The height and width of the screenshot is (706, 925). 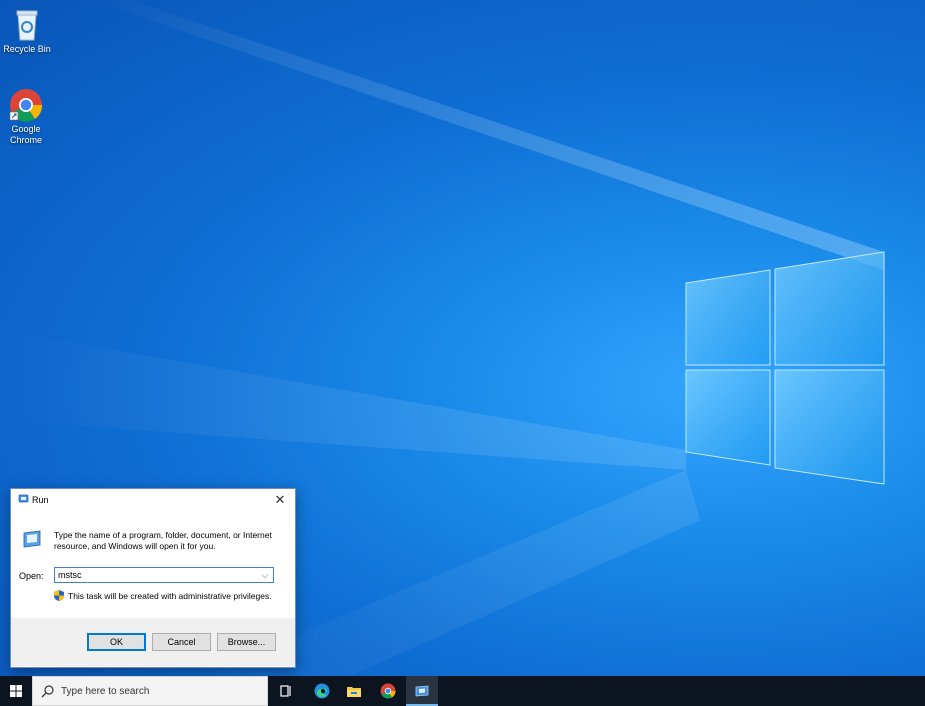 I want to click on close-button: ✕, so click(x=280, y=500).